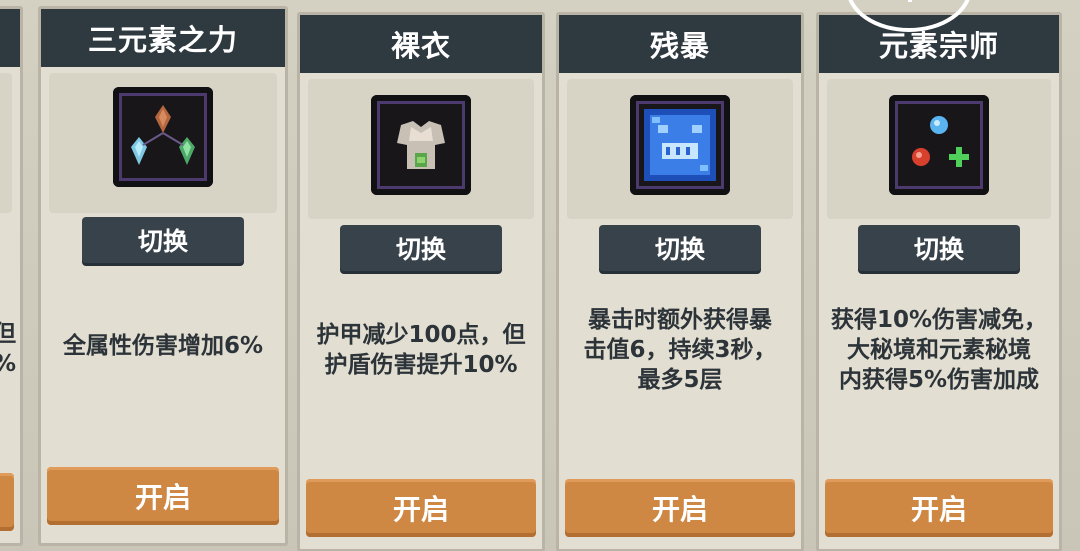 This screenshot has width=1080, height=551. I want to click on card-description: 全属性伤害增加6%, so click(163, 346).